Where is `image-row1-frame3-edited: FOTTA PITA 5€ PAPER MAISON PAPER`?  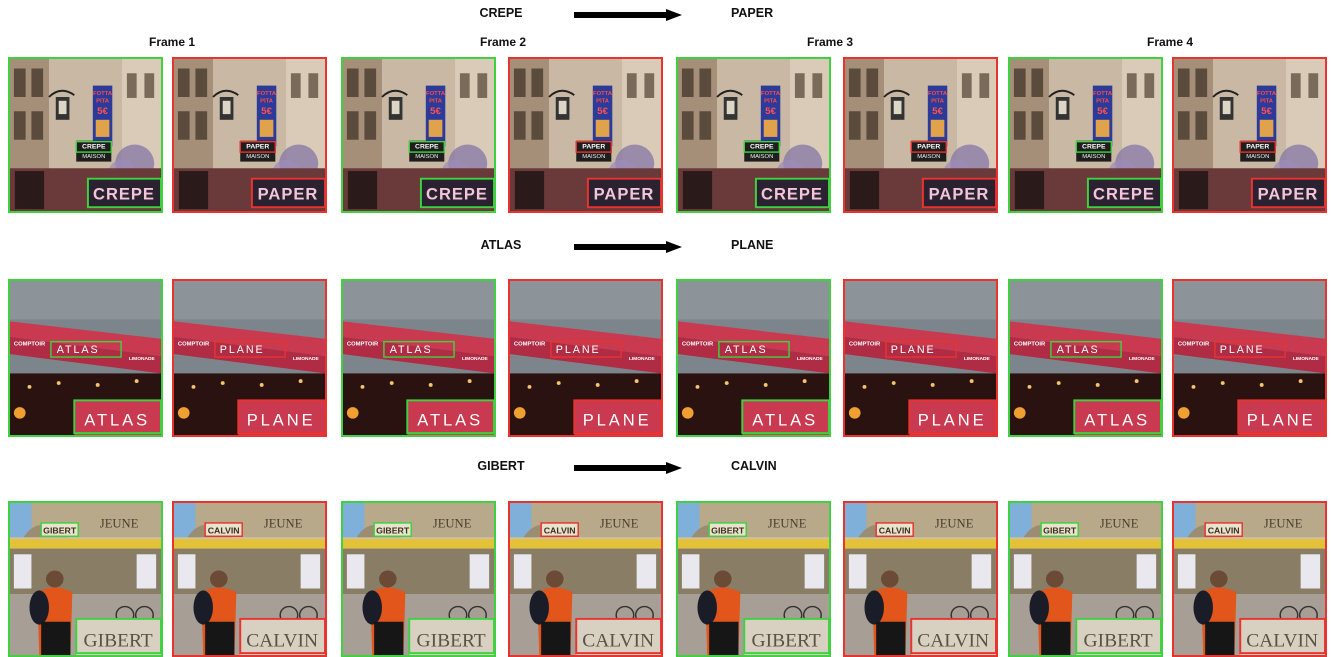 image-row1-frame3-edited: FOTTA PITA 5€ PAPER MAISON PAPER is located at coordinates (920, 135).